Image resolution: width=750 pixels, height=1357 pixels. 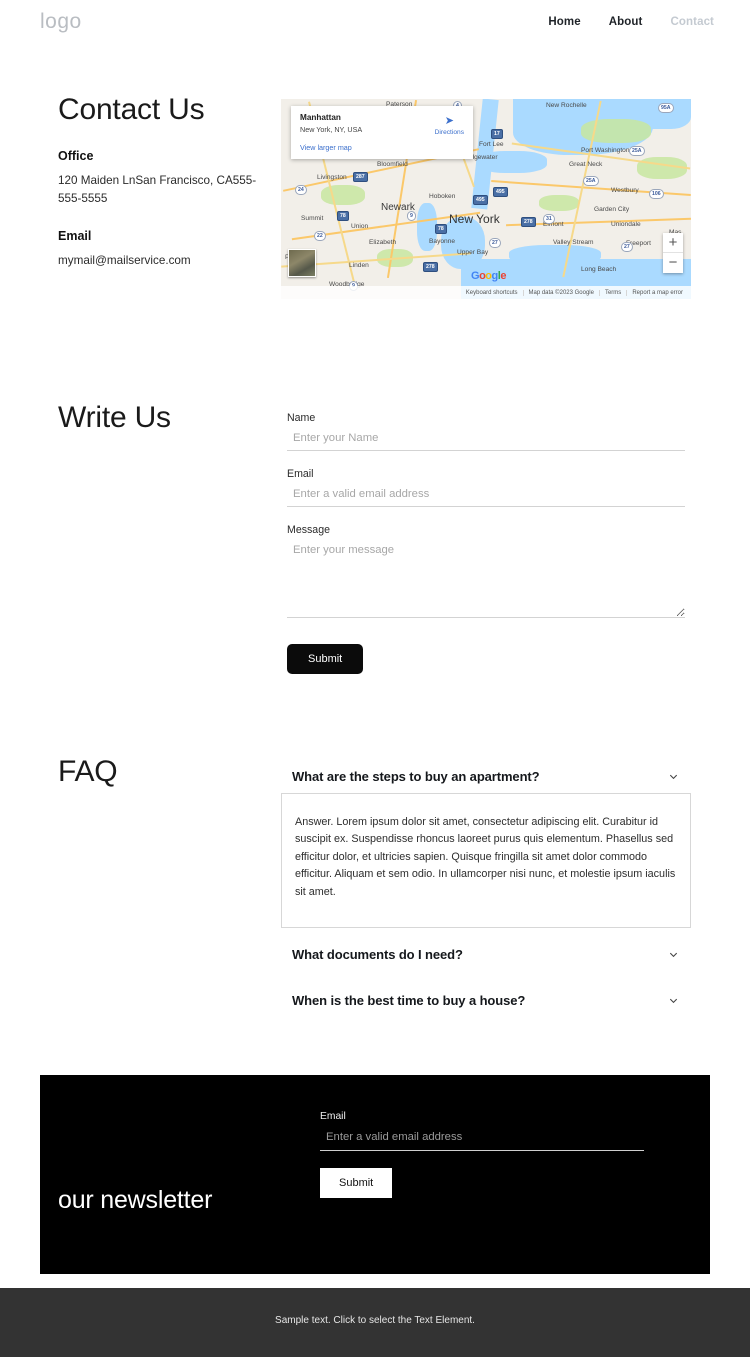 What do you see at coordinates (566, 105) in the screenshot?
I see `map-label: New Rochelle` at bounding box center [566, 105].